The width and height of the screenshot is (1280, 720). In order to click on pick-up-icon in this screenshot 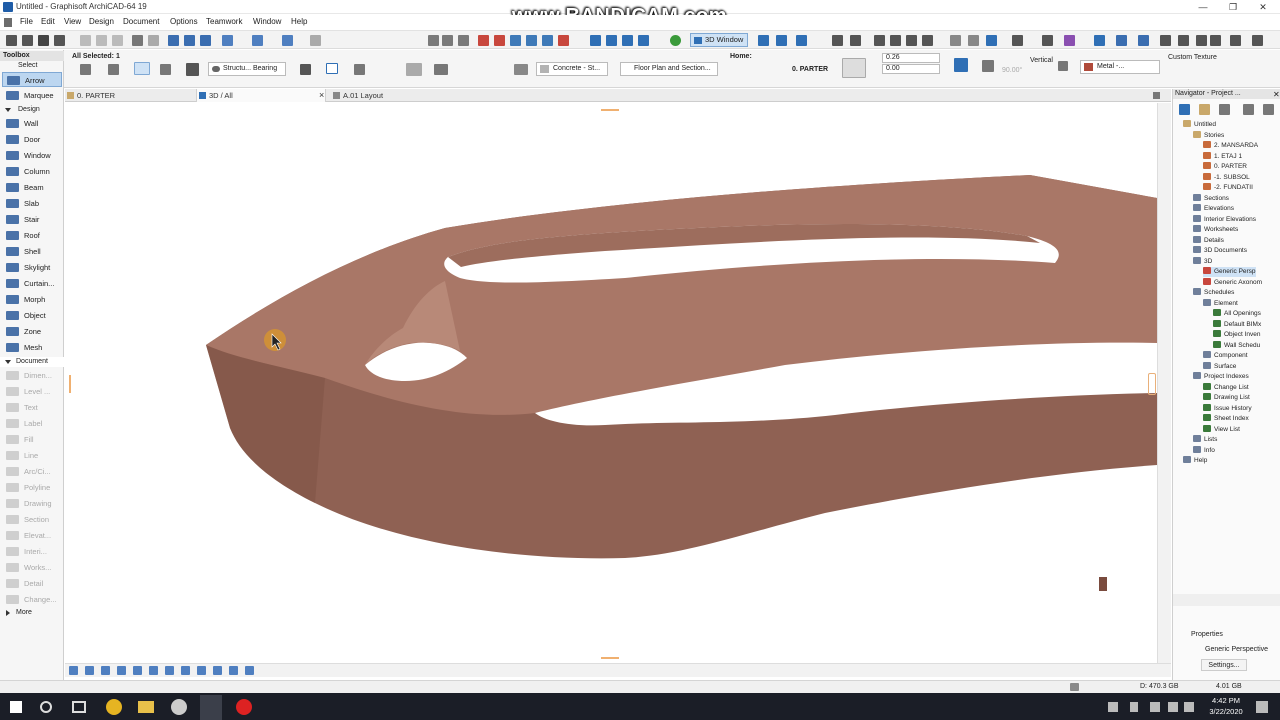, I will do `click(189, 40)`.